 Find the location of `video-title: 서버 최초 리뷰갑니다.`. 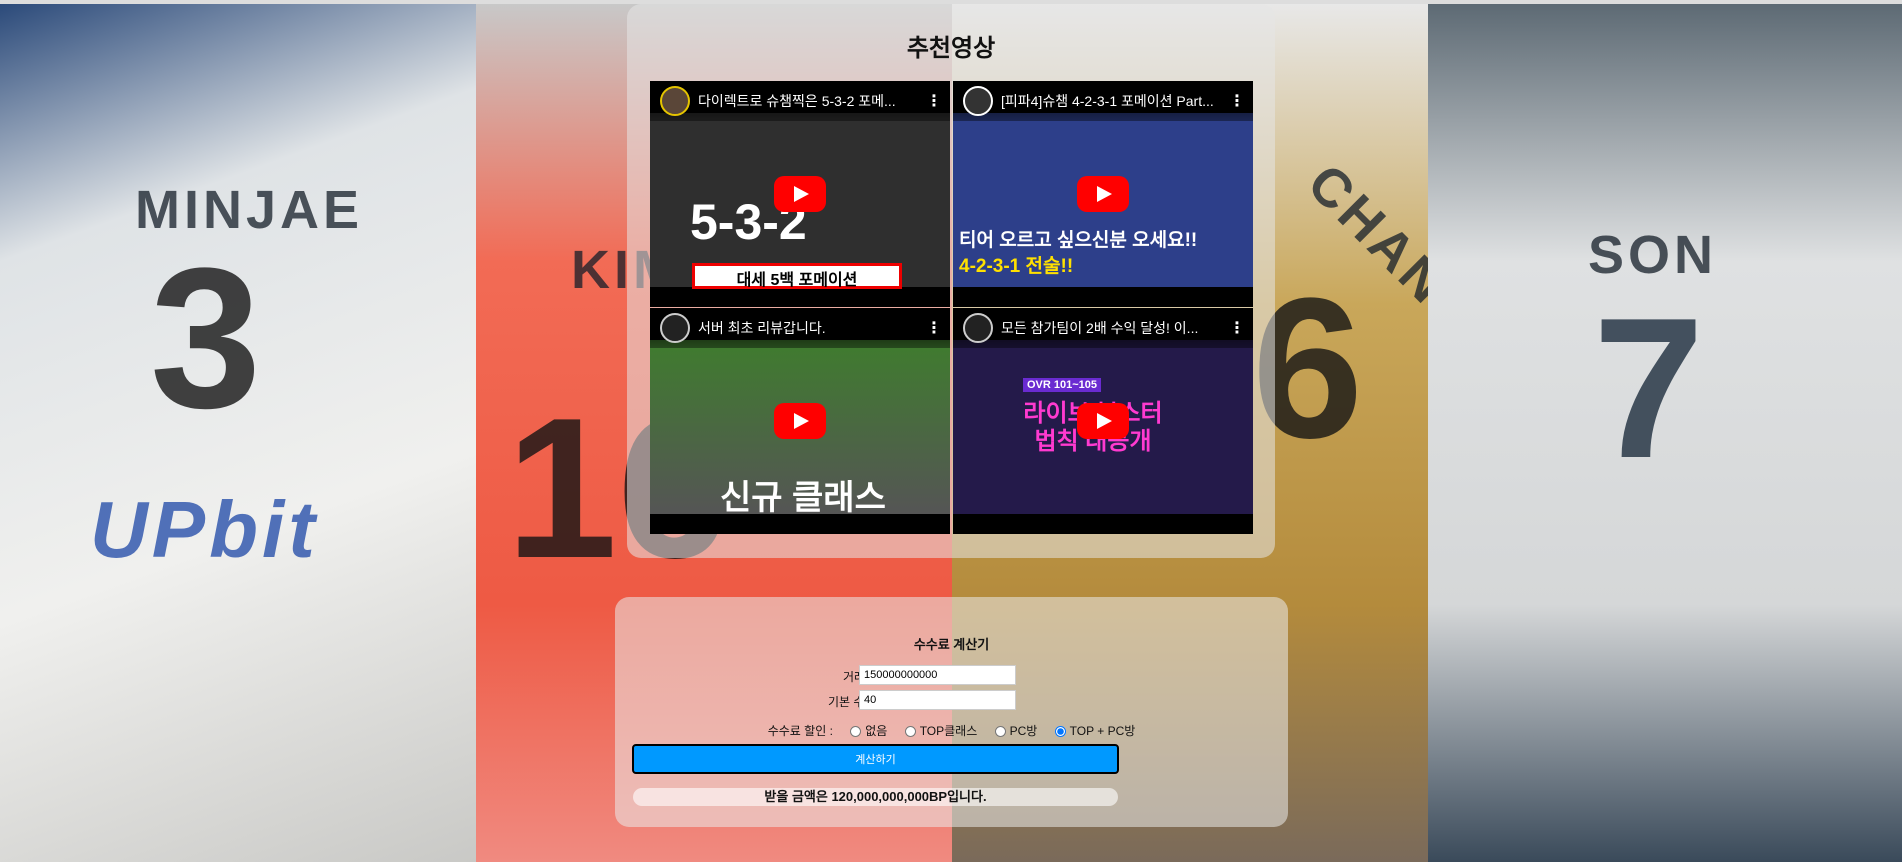

video-title: 서버 최초 리뷰갑니다. is located at coordinates (812, 328).